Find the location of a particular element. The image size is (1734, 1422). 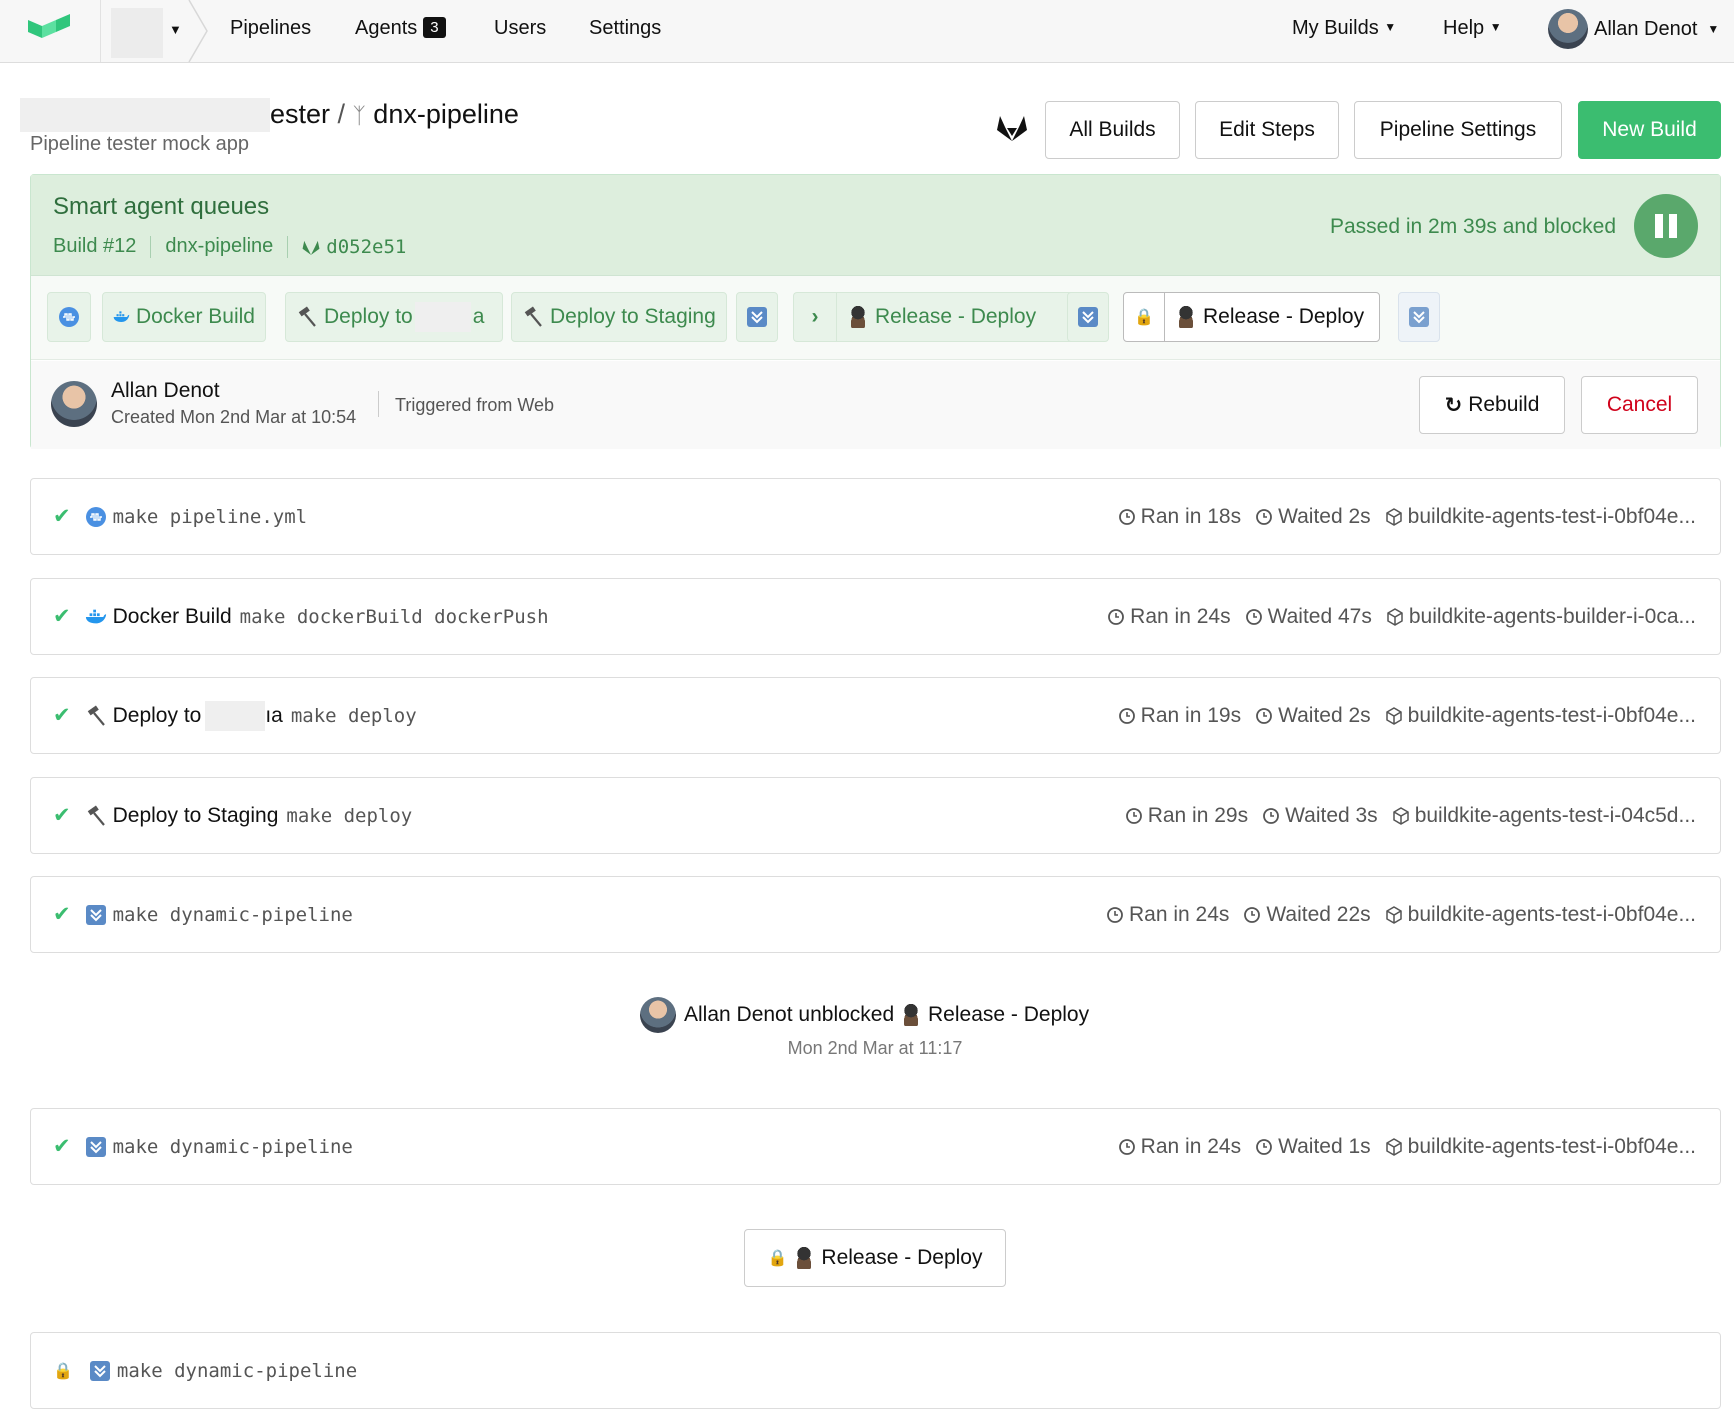

ran-time: Ran in 24s is located at coordinates (1180, 616).